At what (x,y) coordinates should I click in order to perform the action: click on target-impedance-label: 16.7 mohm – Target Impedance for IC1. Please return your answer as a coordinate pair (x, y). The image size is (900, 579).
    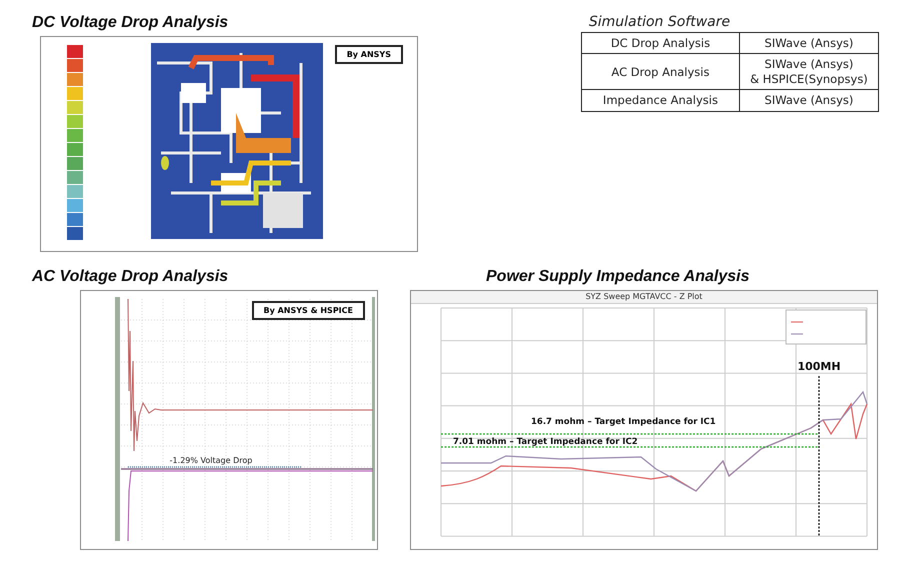
    Looking at the image, I should click on (623, 422).